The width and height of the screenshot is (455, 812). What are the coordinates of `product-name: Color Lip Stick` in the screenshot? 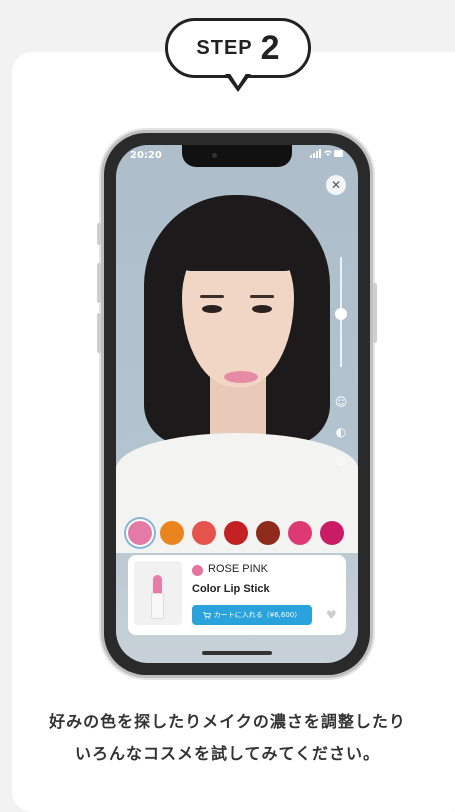 It's located at (231, 589).